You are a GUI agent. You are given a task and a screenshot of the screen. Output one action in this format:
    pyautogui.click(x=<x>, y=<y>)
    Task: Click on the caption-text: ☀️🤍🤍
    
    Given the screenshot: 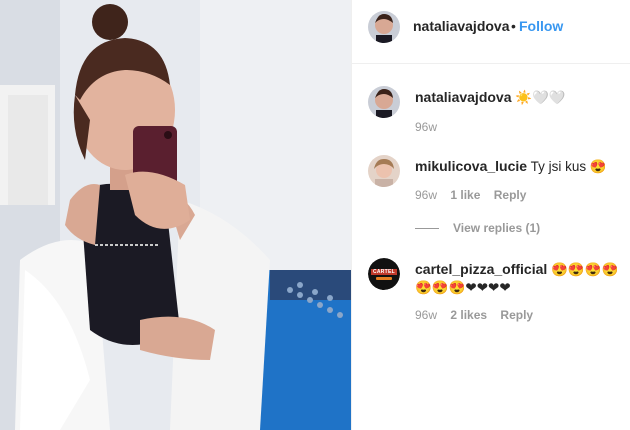 What is the action you would take?
    pyautogui.click(x=540, y=97)
    